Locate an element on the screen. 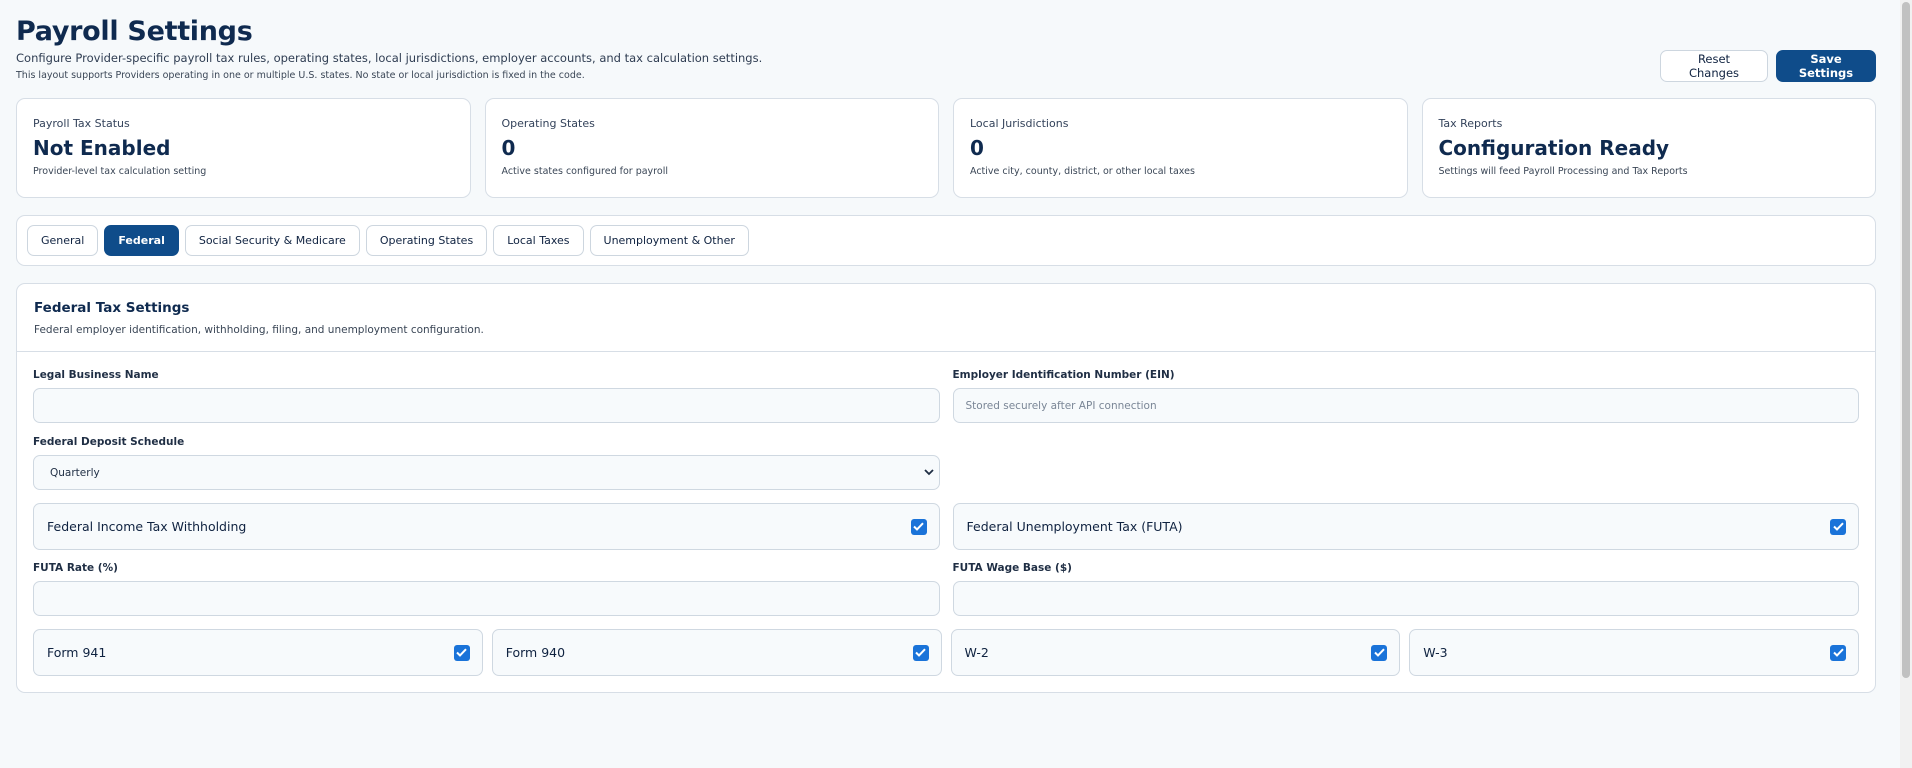  deposit-schedule-select: Quarterly is located at coordinates (486, 472).